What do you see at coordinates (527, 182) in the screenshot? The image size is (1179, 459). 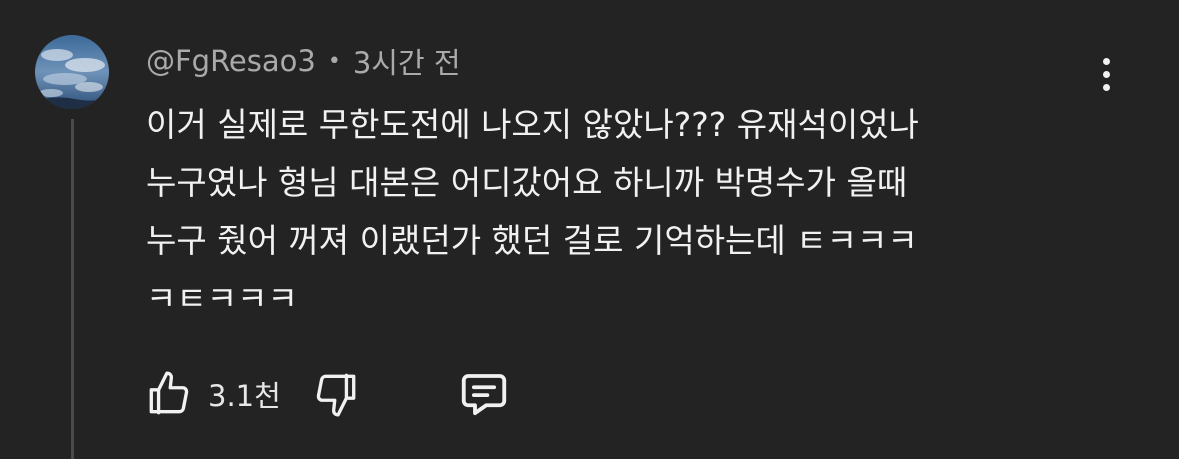 I see `comment-text-line: 누구였나 형님 대본은 어디갔어요 하니까 박명수가 올때` at bounding box center [527, 182].